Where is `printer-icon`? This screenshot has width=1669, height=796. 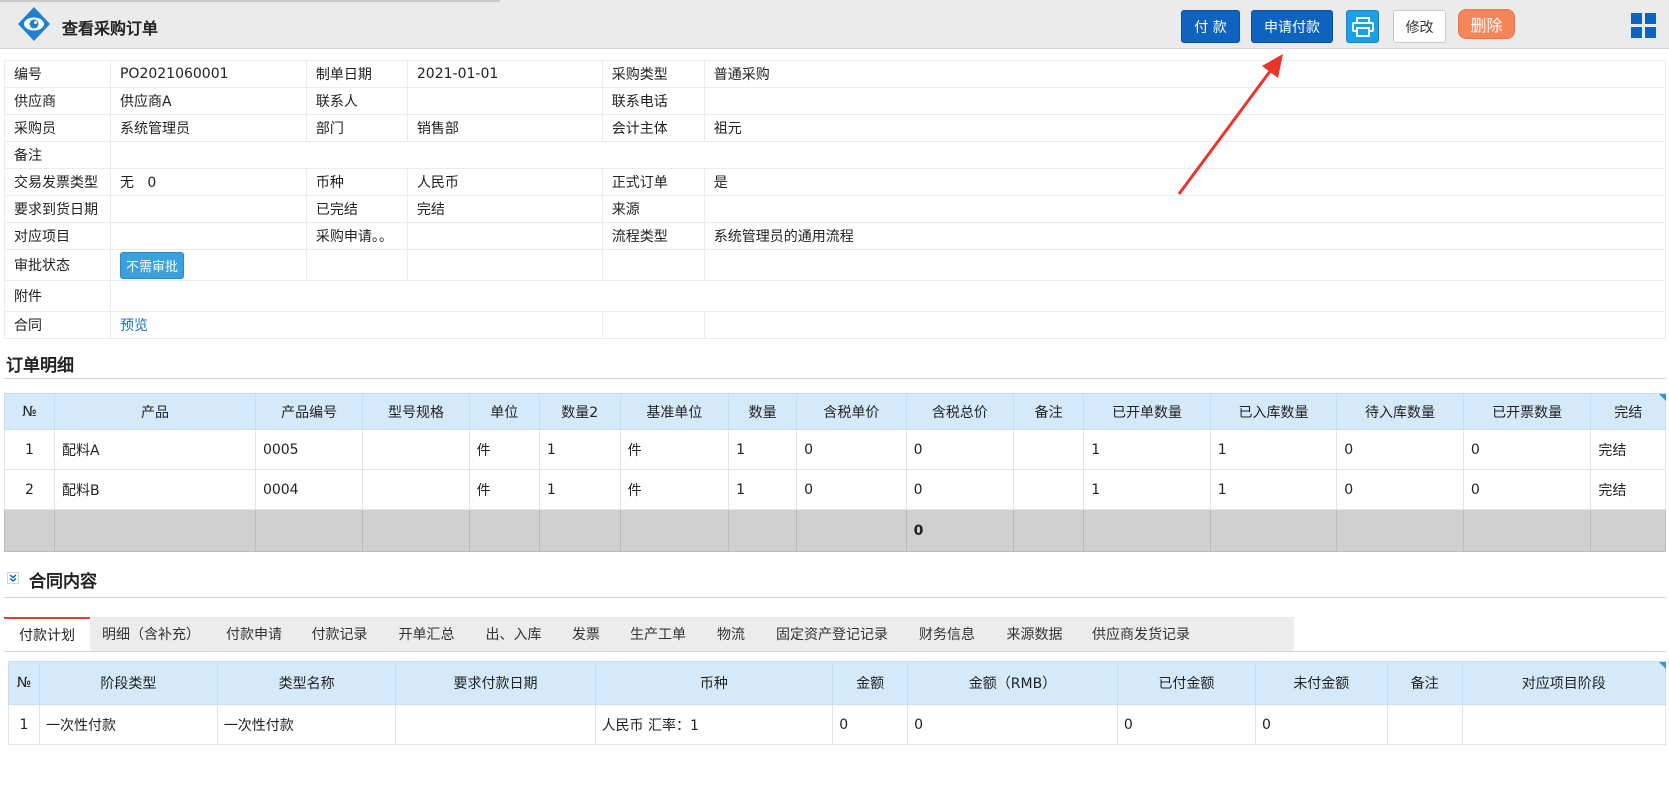
printer-icon is located at coordinates (1362, 26).